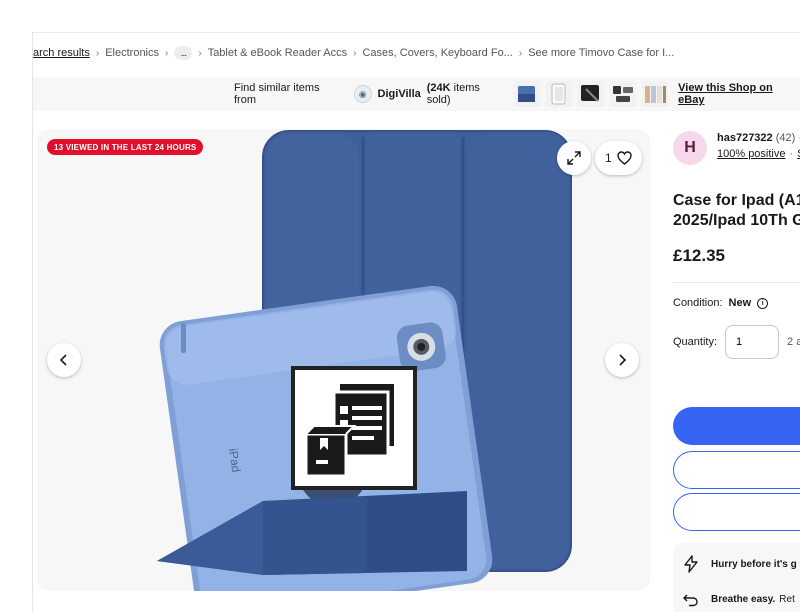 The width and height of the screenshot is (800, 612). I want to click on quantity-input, so click(752, 342).